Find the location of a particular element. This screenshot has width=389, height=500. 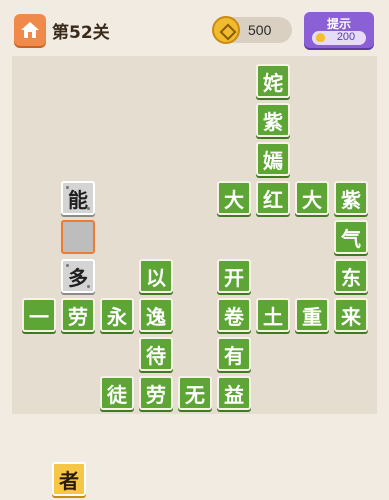

word-tile: 一 is located at coordinates (39, 315).